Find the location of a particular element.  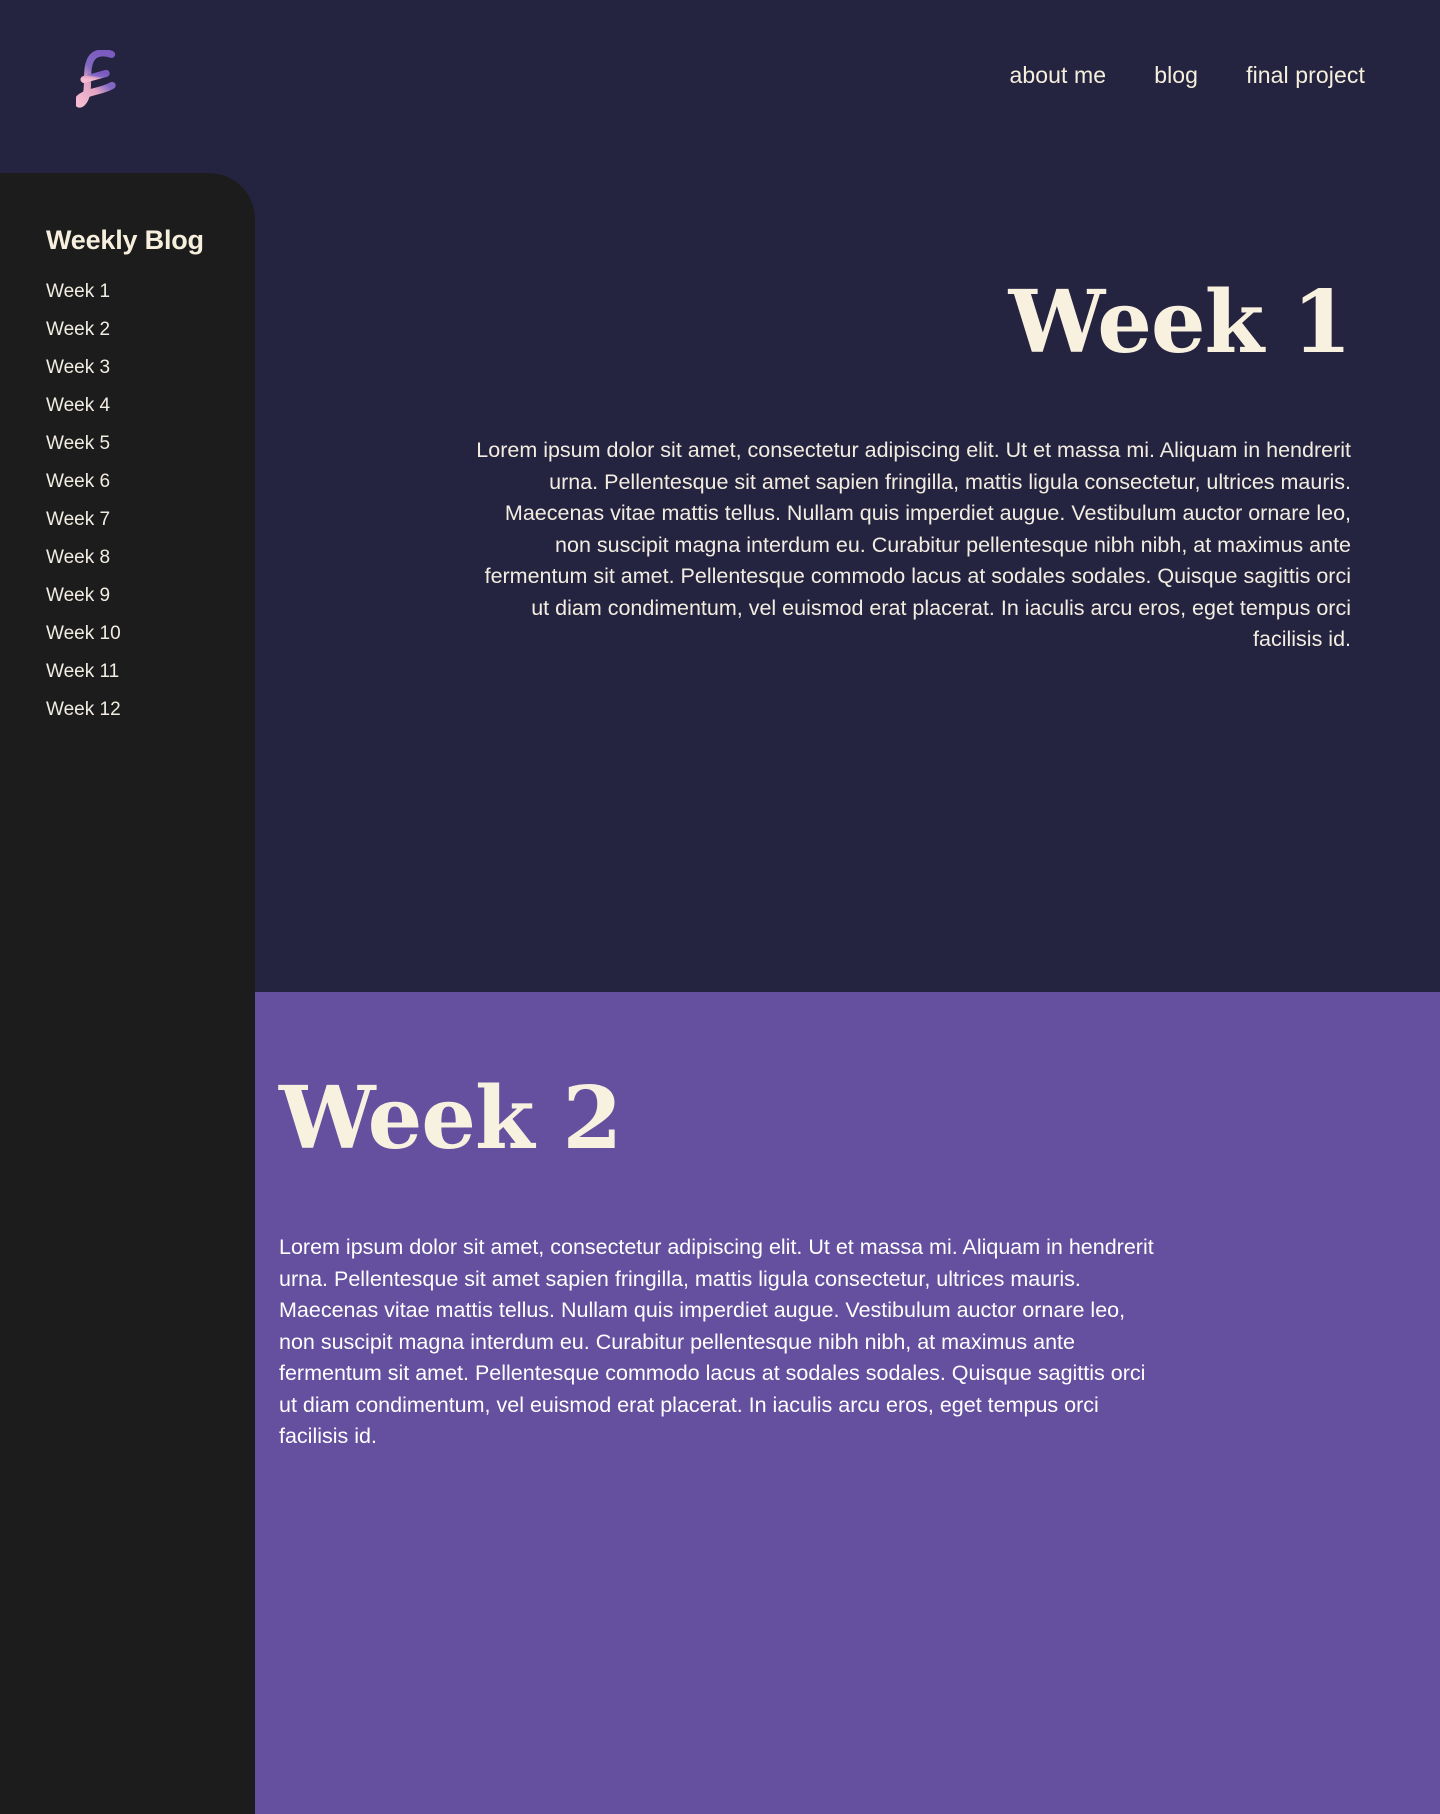

script-f-logo-icon is located at coordinates (97, 80).